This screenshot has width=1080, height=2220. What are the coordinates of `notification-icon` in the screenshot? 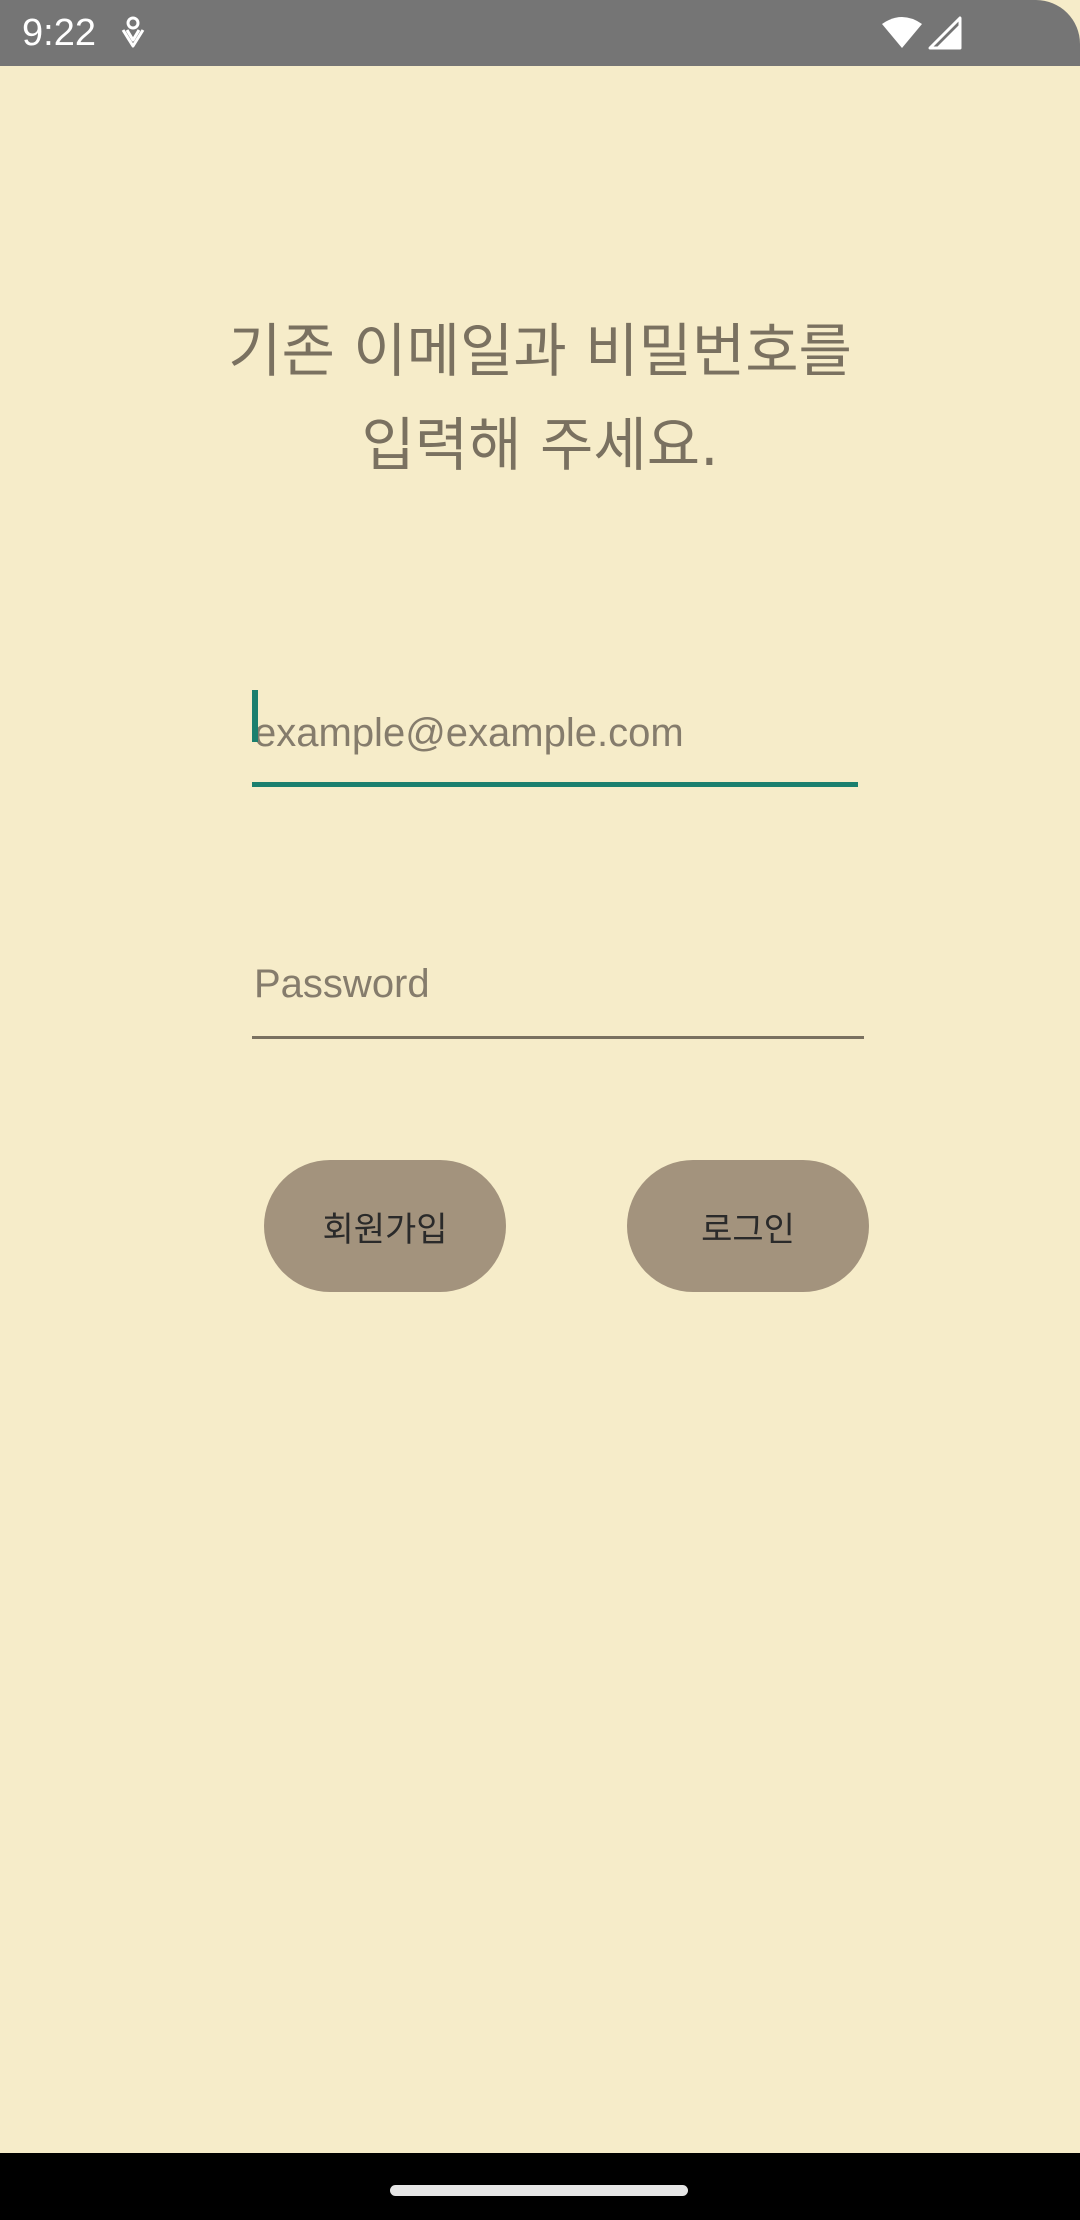 It's located at (133, 32).